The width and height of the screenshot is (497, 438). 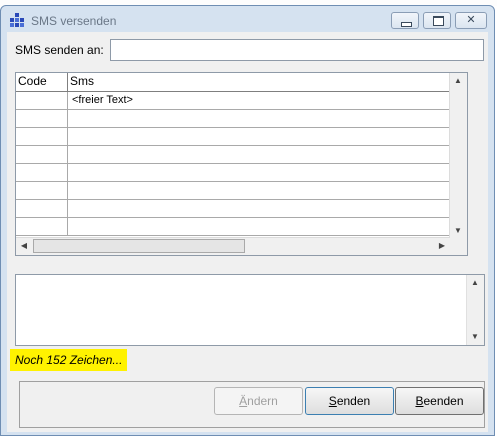 What do you see at coordinates (24, 246) in the screenshot?
I see `scroll-left-icon: ◀` at bounding box center [24, 246].